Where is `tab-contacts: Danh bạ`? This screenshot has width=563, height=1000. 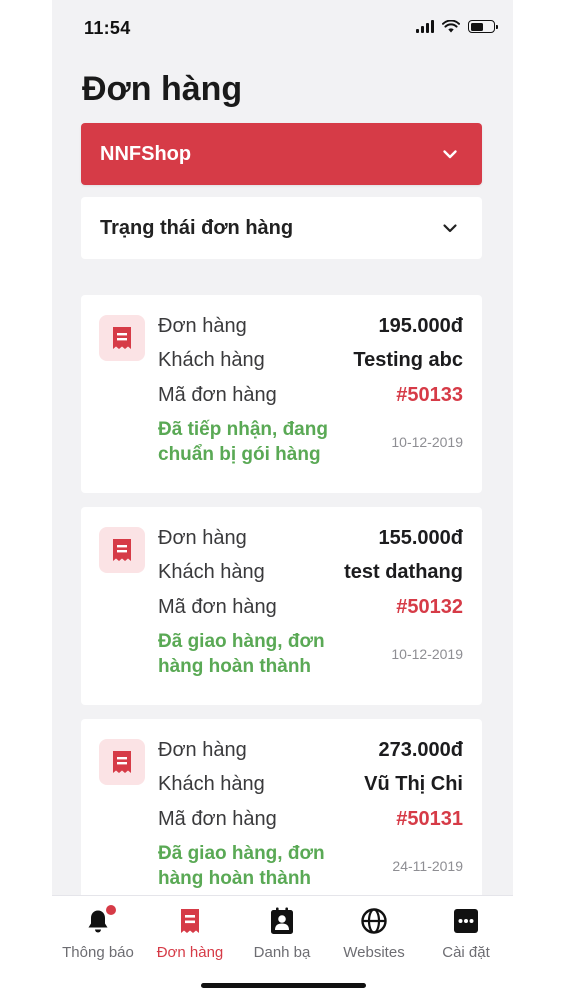
tab-contacts: Danh bạ is located at coordinates (282, 933).